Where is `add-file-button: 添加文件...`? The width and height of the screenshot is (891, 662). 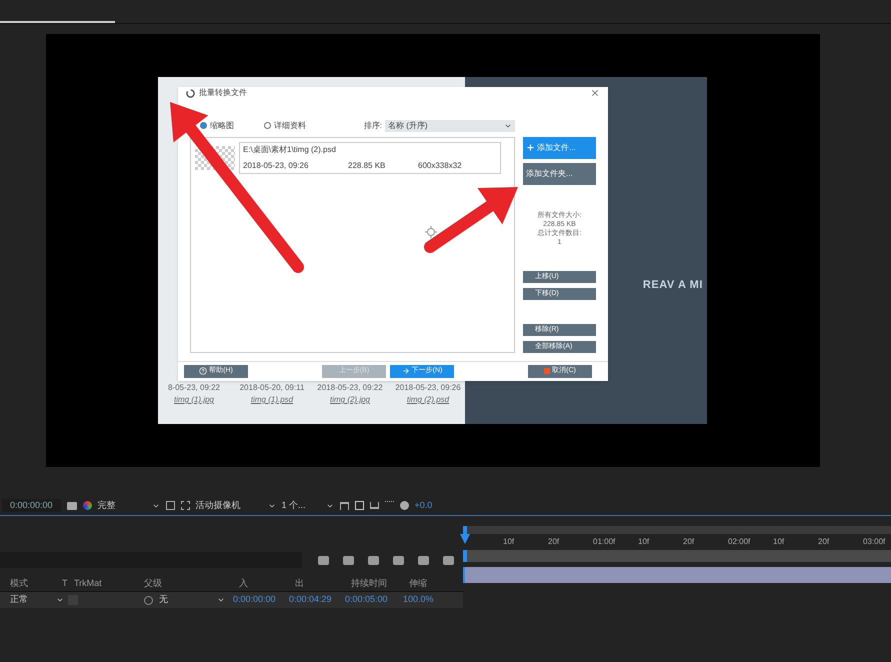 add-file-button: 添加文件... is located at coordinates (559, 147).